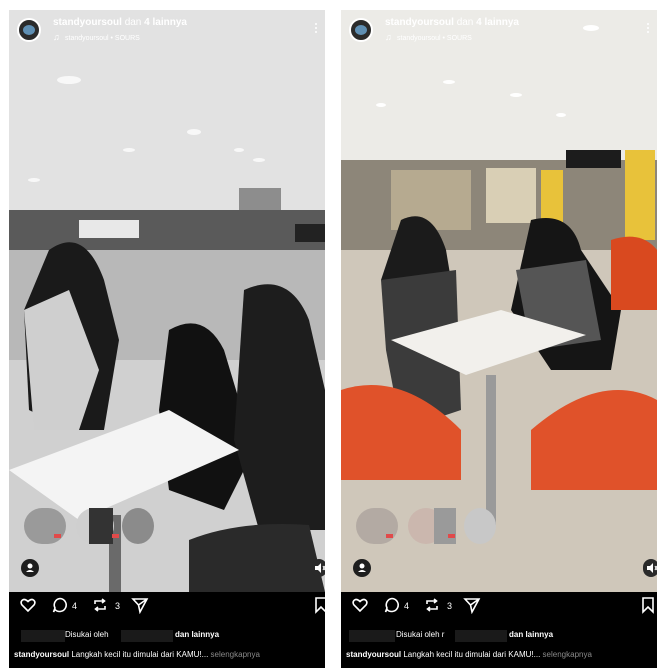 Image resolution: width=657 pixels, height=668 pixels. What do you see at coordinates (420, 634) in the screenshot?
I see `liked-by-prefix: Disukai oleh r` at bounding box center [420, 634].